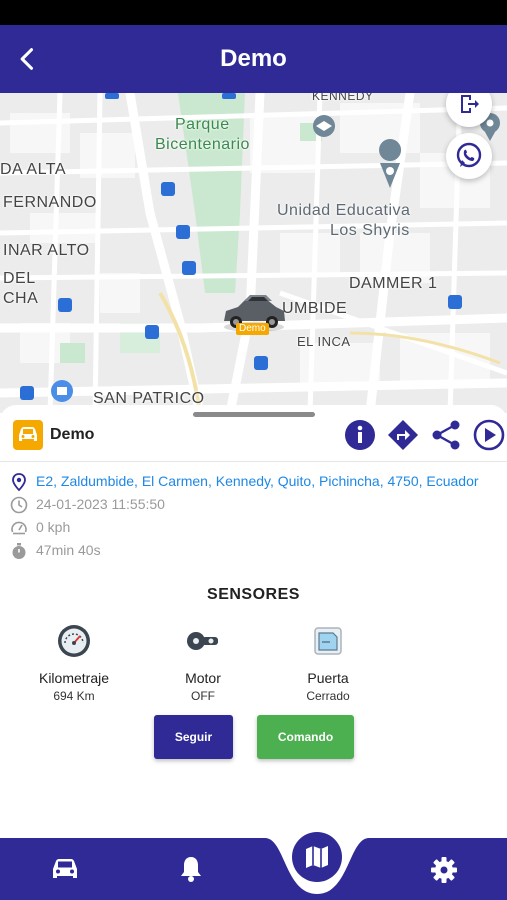  What do you see at coordinates (305, 737) in the screenshot?
I see `command-button: Comando` at bounding box center [305, 737].